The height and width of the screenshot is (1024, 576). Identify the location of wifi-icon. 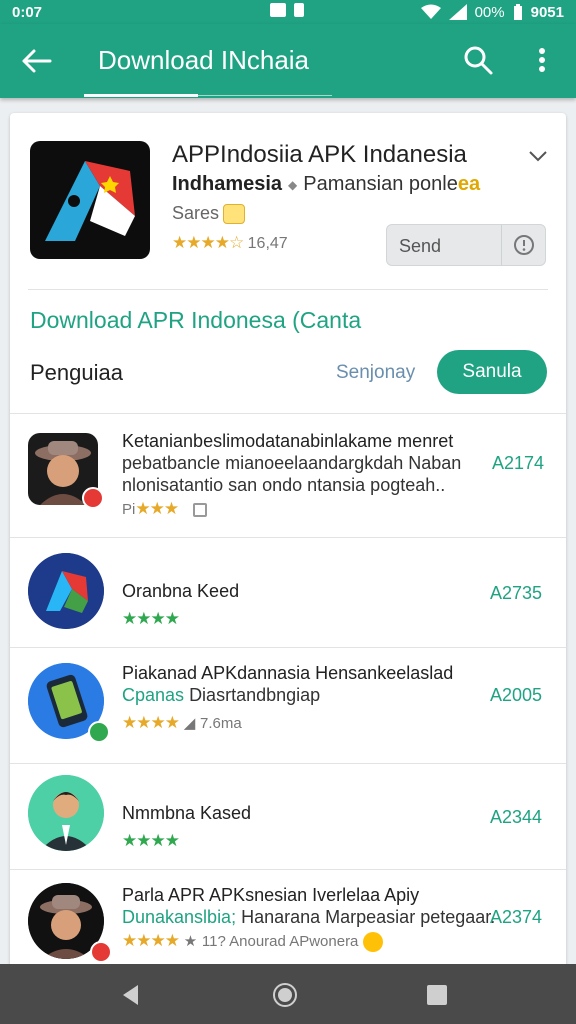
(430, 11).